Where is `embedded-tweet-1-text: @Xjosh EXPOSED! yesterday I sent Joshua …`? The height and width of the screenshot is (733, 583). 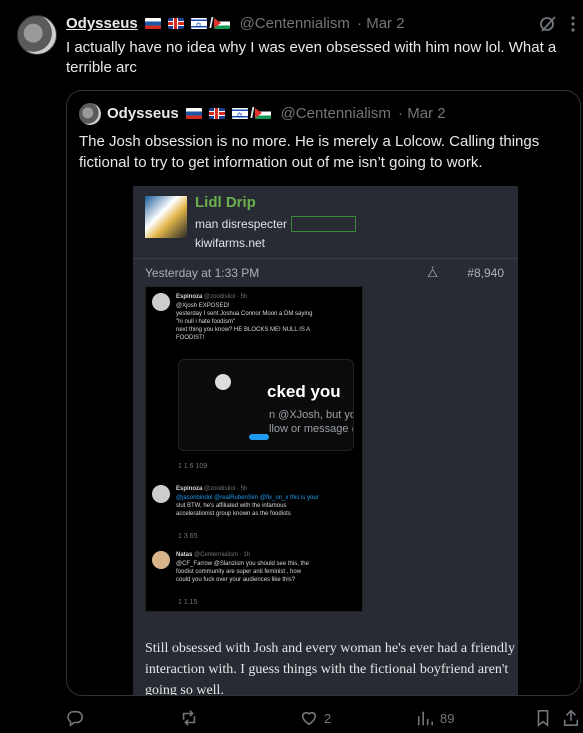
embedded-tweet-1-text: @Xjosh EXPOSED! yesterday I sent Joshua … is located at coordinates (268, 322).